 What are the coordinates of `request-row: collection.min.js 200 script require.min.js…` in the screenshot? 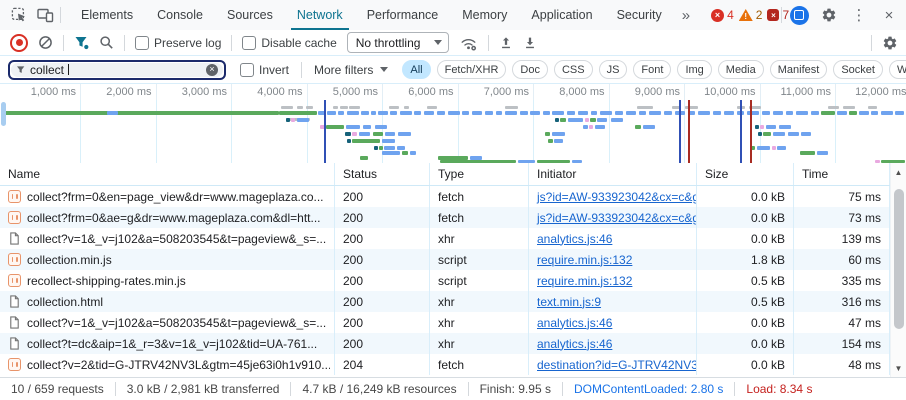 It's located at (445, 259).